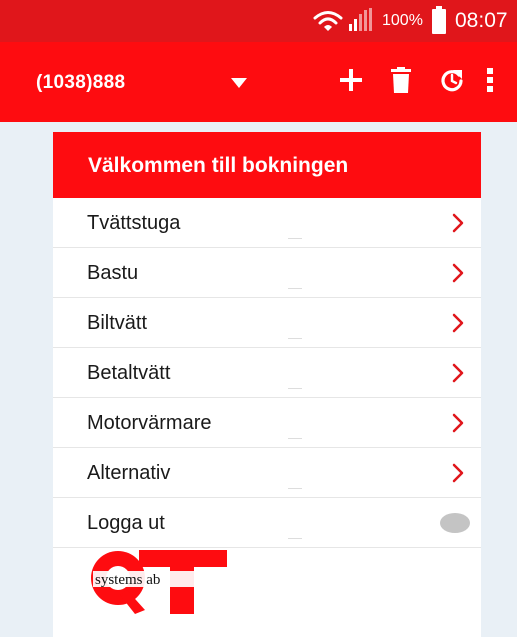  I want to click on menu-item-tvattstuga: Tvättstuga, so click(267, 223).